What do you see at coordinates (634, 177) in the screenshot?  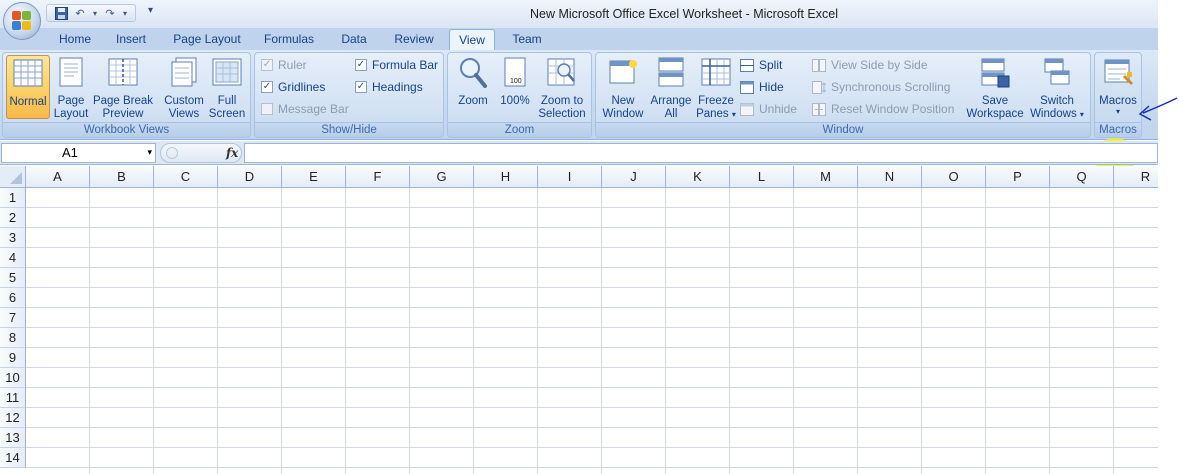 I see `column-header: J` at bounding box center [634, 177].